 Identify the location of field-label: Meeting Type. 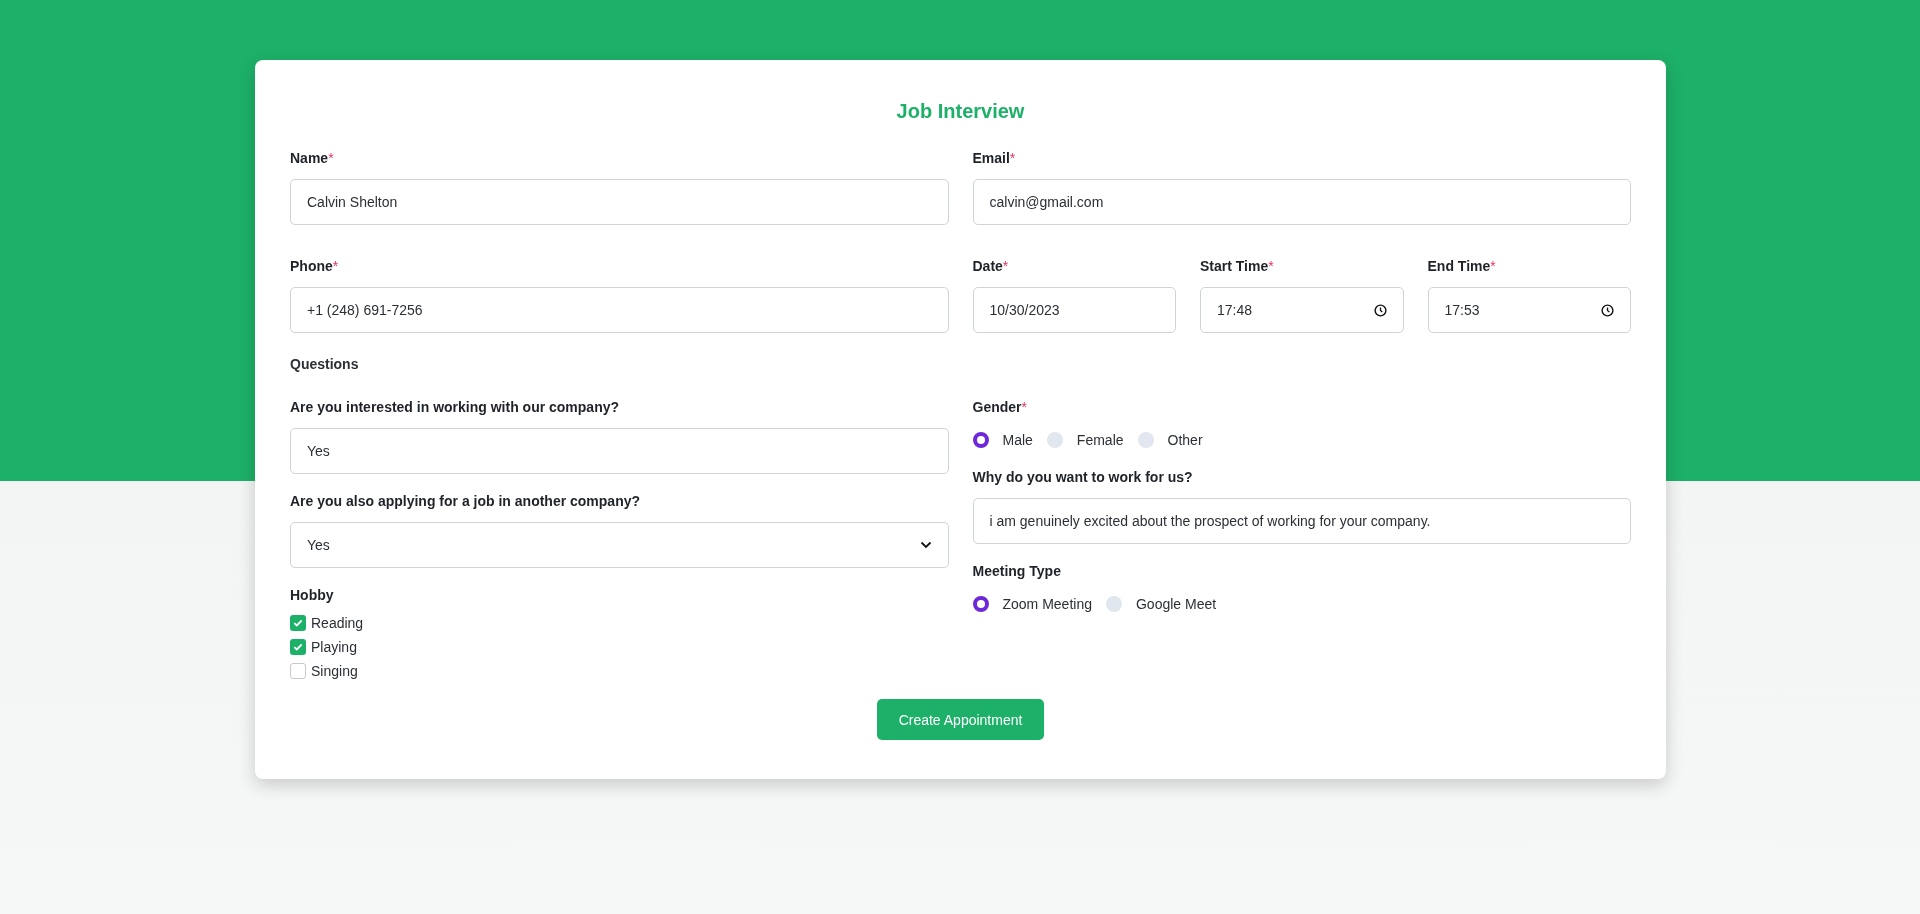
(1016, 571).